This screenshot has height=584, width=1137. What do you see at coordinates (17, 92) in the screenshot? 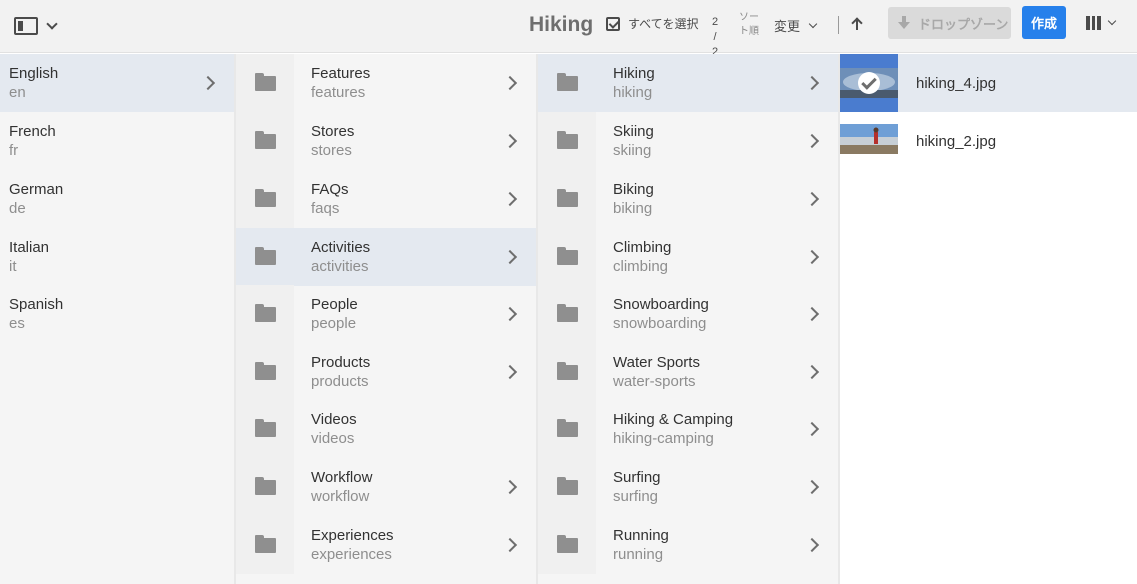
I see `item-name: en` at bounding box center [17, 92].